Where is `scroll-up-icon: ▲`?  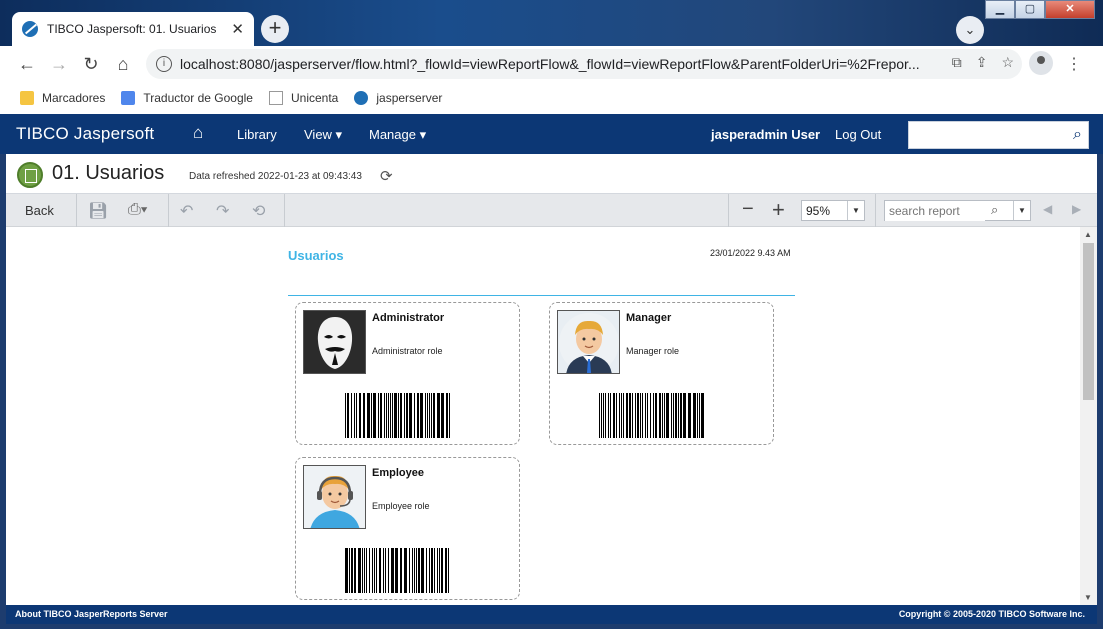 scroll-up-icon: ▲ is located at coordinates (1088, 234).